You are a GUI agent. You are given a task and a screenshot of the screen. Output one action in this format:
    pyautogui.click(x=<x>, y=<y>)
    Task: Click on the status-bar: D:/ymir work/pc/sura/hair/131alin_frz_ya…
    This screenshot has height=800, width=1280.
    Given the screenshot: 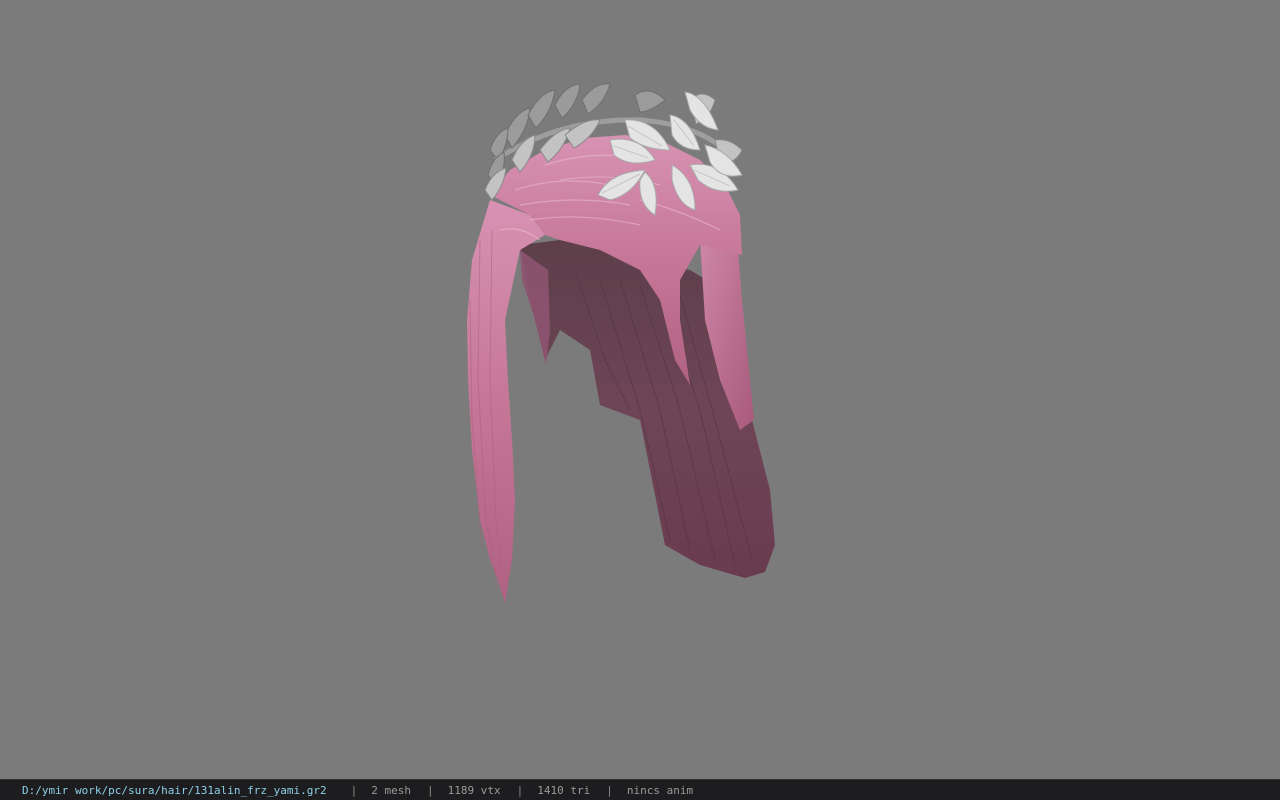 What is the action you would take?
    pyautogui.click(x=640, y=789)
    